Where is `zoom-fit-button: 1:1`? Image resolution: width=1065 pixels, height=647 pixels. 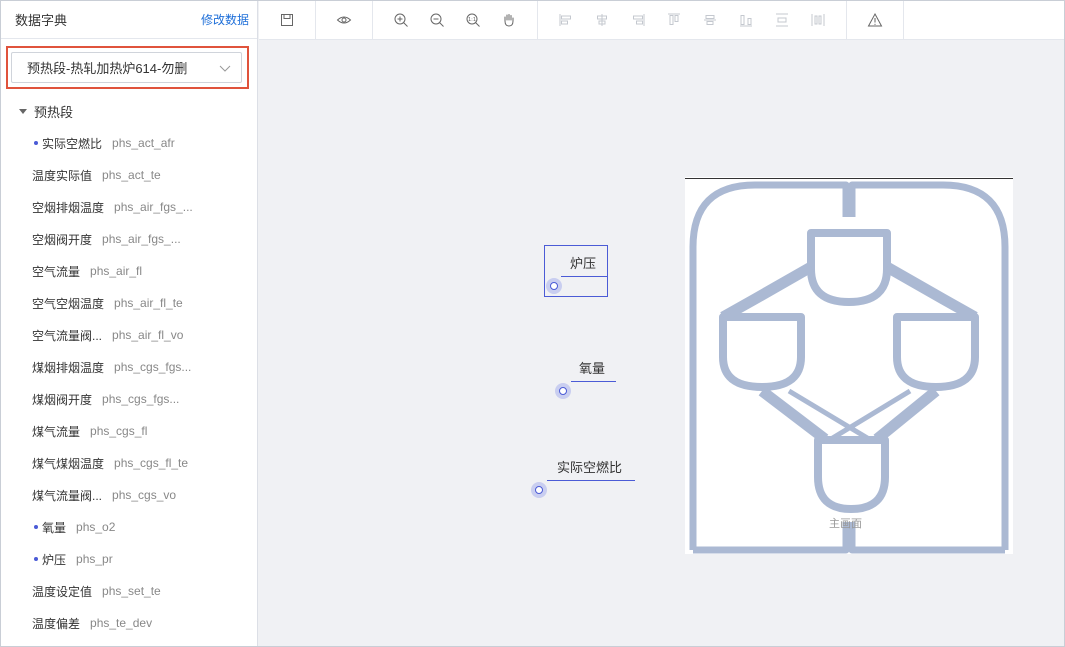
zoom-fit-button: 1:1 is located at coordinates (473, 20).